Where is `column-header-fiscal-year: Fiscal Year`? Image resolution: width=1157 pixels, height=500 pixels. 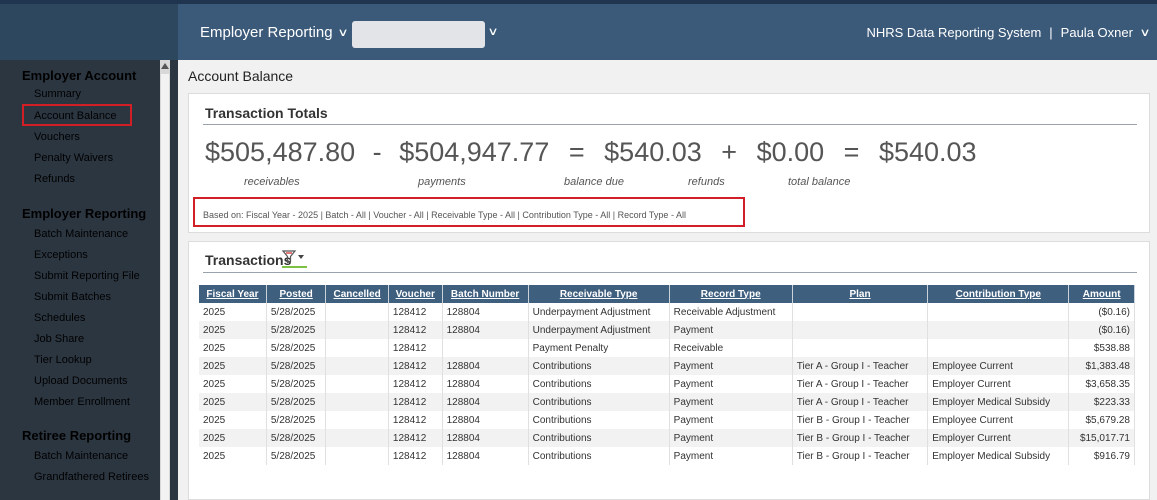 column-header-fiscal-year: Fiscal Year is located at coordinates (233, 294).